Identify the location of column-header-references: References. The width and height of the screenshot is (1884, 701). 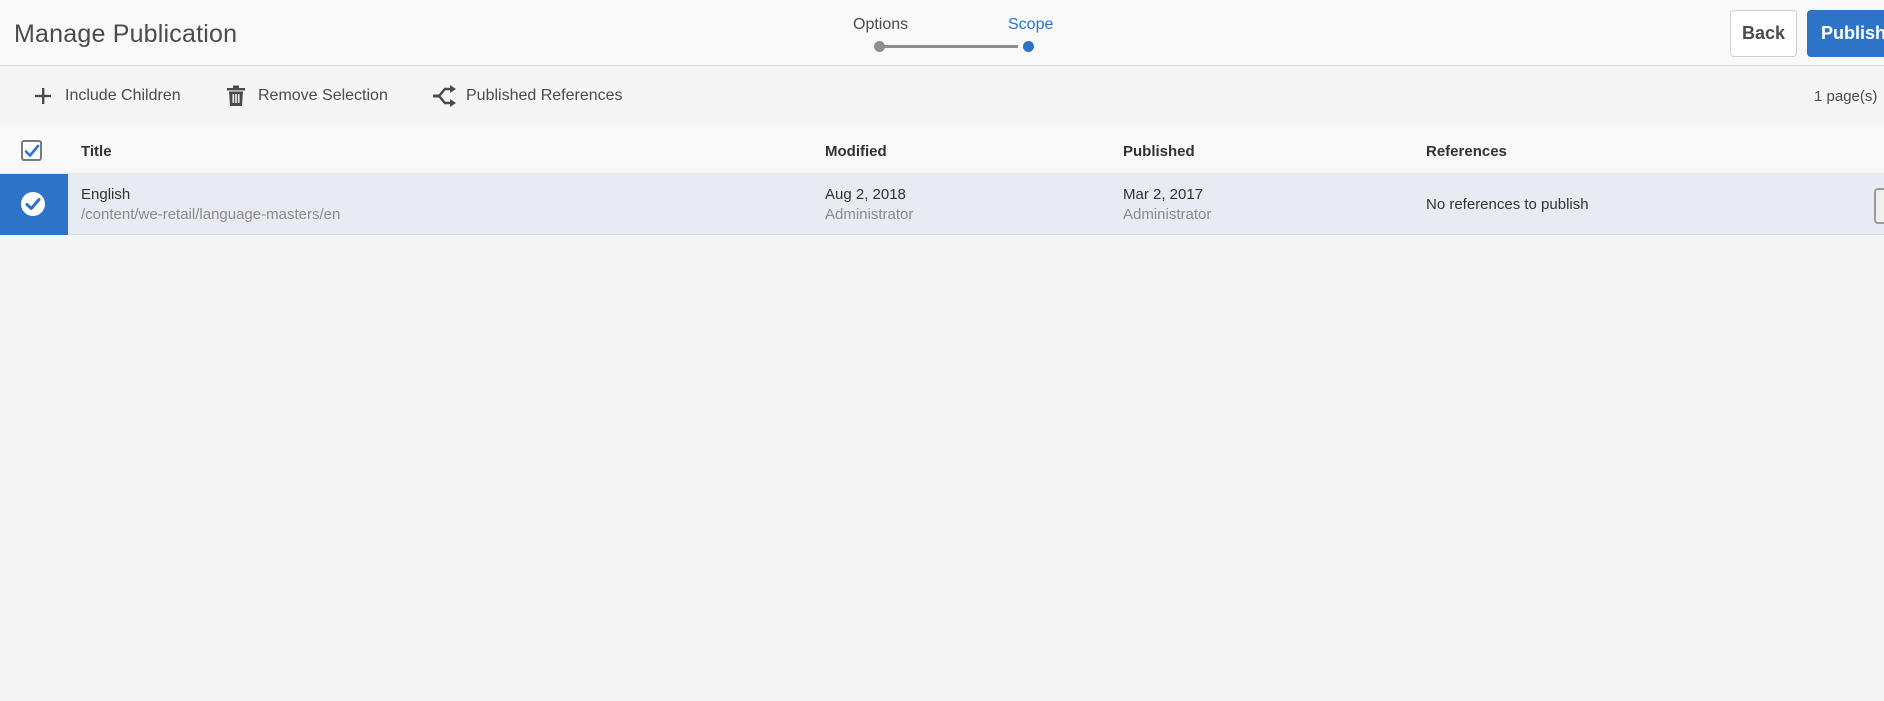
(1466, 151).